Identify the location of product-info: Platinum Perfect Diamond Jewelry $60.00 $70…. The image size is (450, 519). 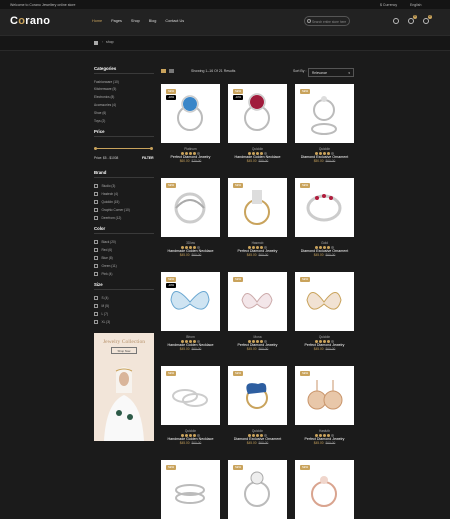
(190, 155).